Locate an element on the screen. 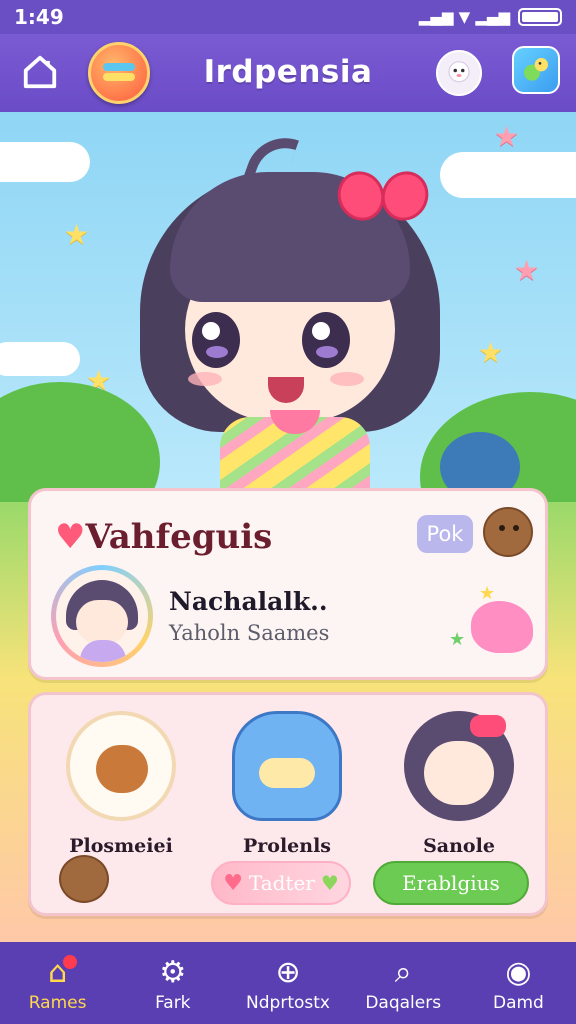  sheep-avatar-icon is located at coordinates (121, 766).